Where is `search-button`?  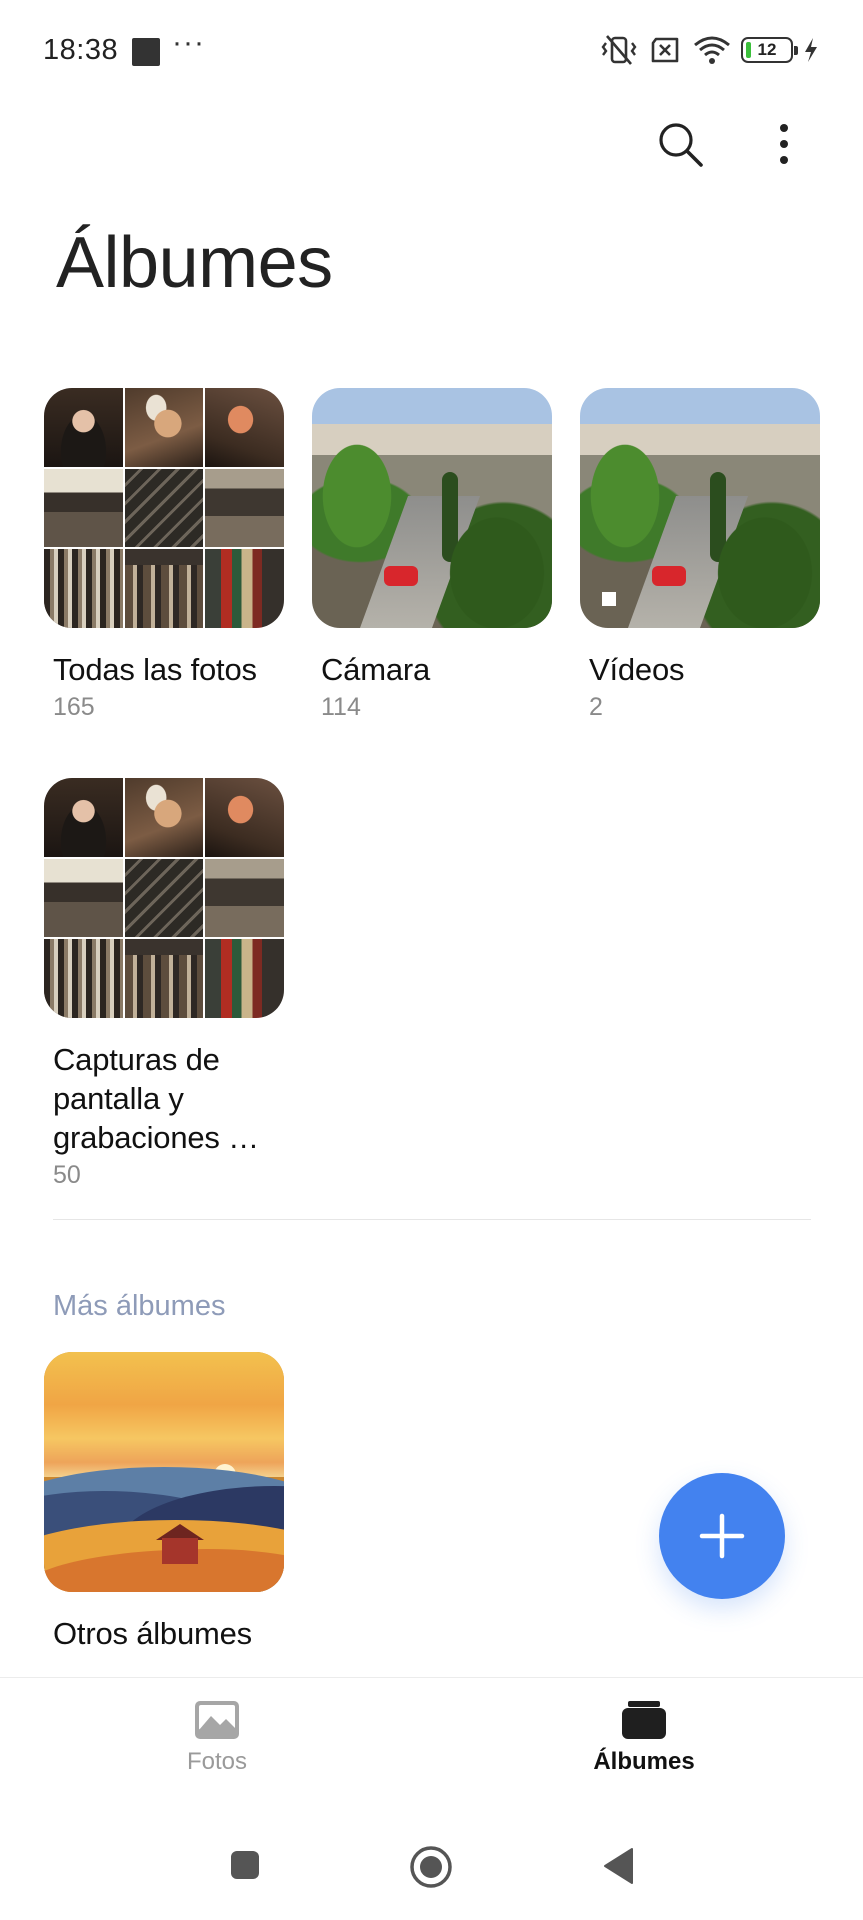
search-button is located at coordinates (680, 144).